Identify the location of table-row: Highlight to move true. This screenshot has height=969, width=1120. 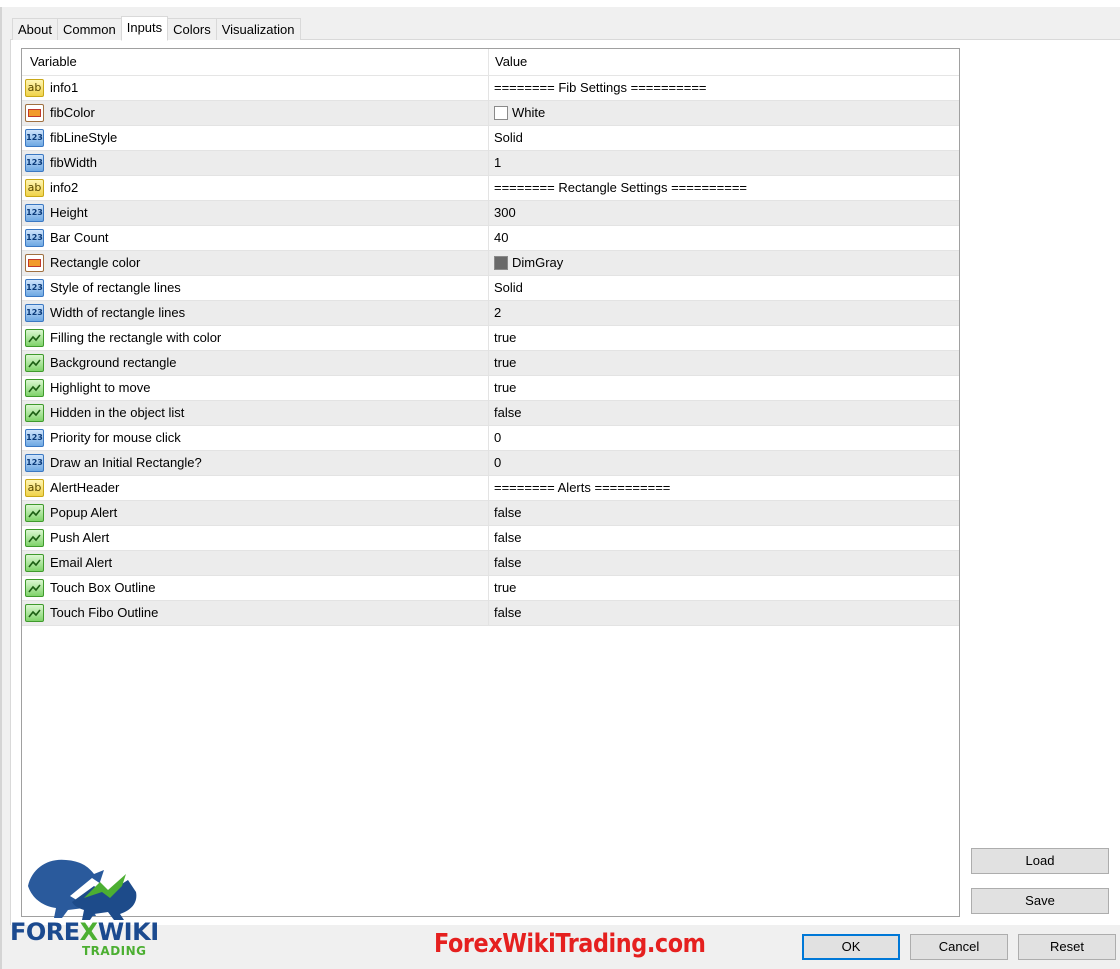
(490, 388).